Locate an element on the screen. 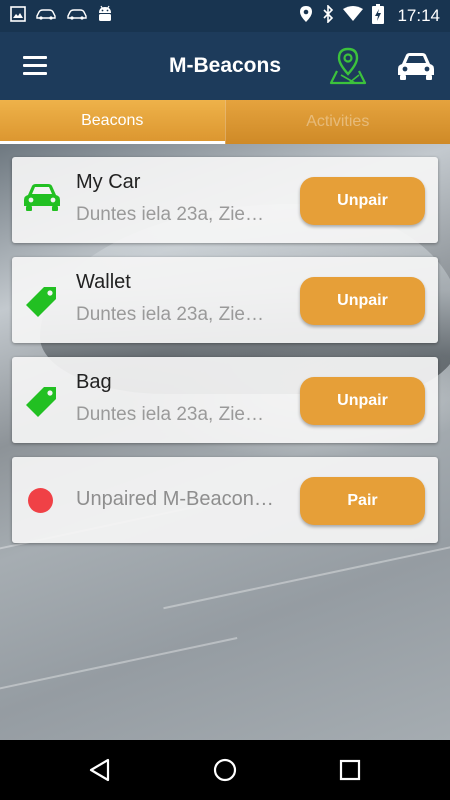  menu-button is located at coordinates (35, 66).